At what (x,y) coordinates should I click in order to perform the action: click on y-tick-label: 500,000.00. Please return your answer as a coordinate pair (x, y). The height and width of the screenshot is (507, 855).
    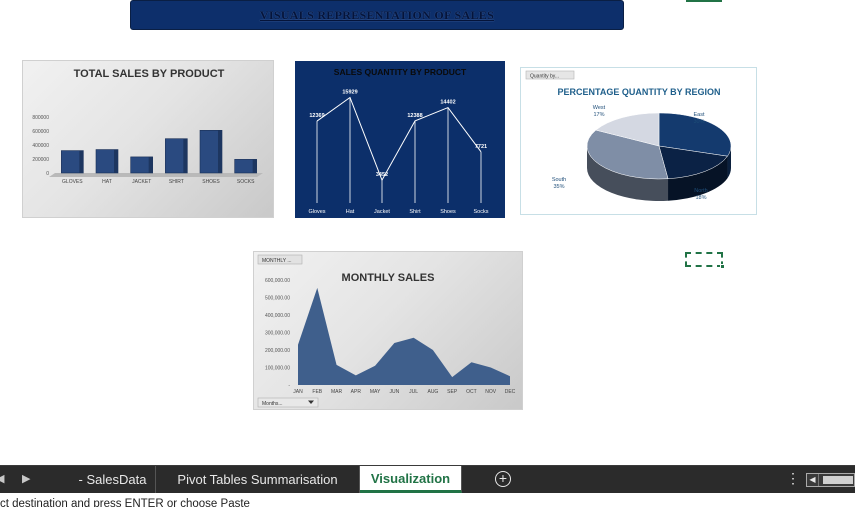
    Looking at the image, I should click on (277, 299).